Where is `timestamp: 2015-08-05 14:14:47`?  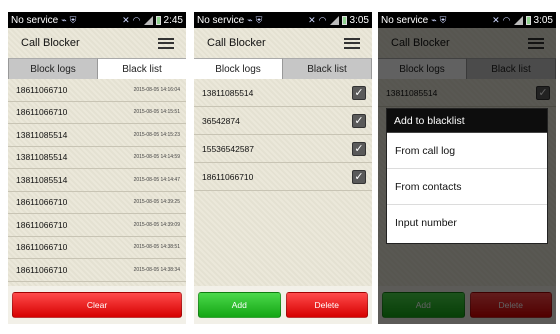 timestamp: 2015-08-05 14:14:47 is located at coordinates (156, 179).